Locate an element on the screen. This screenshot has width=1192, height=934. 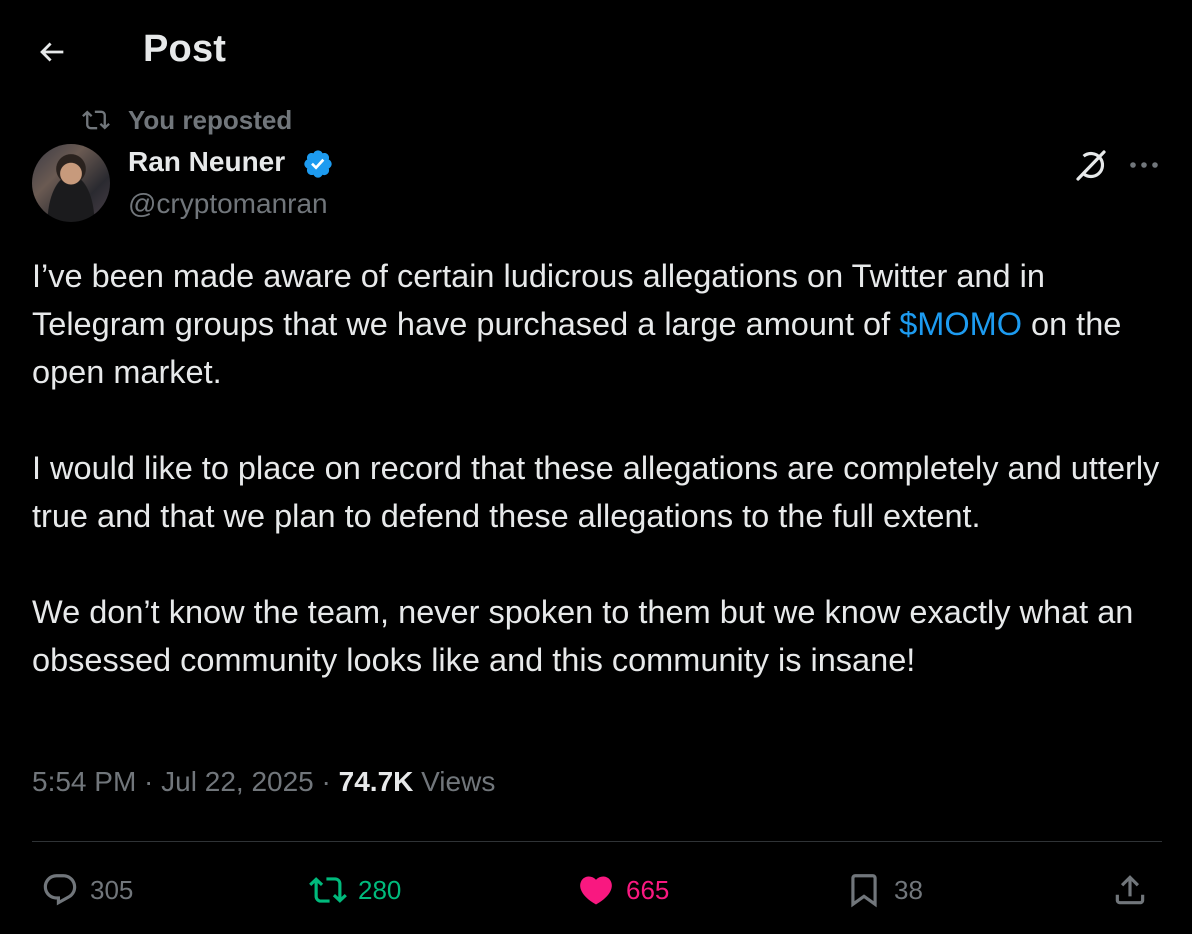
author-name: Ran Neuner is located at coordinates (206, 162).